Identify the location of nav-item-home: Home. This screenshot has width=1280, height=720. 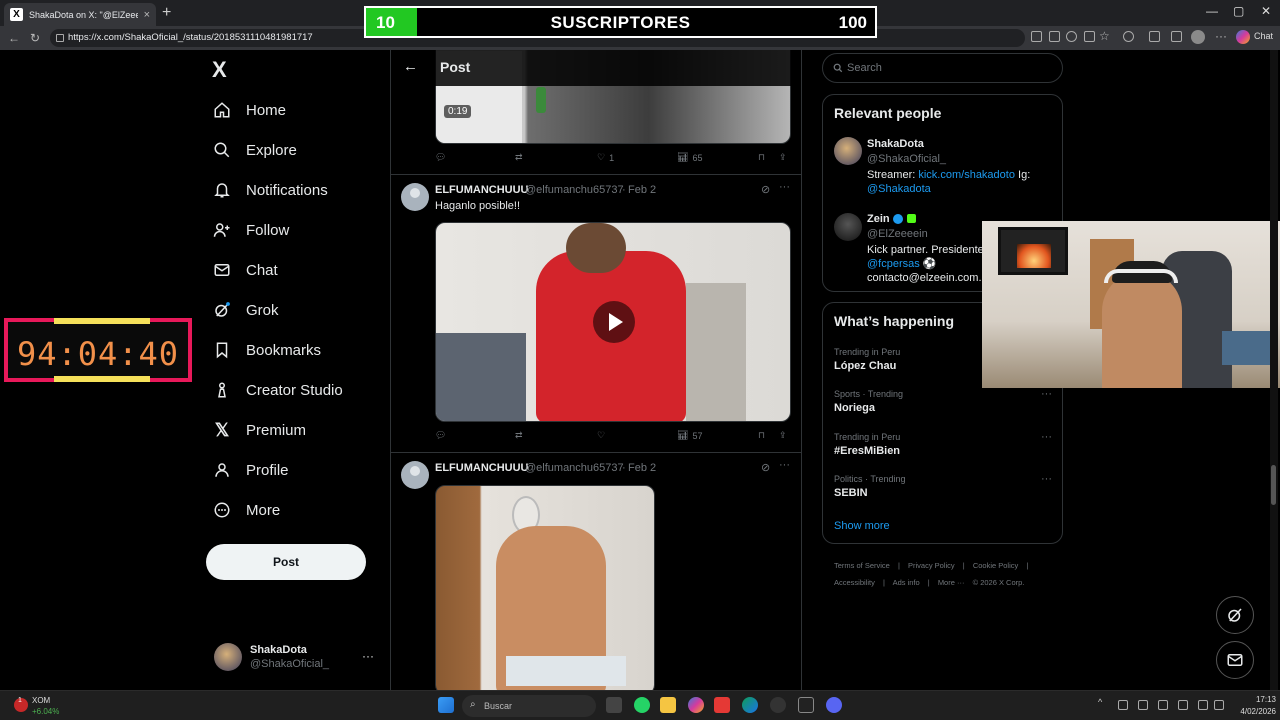
(249, 110).